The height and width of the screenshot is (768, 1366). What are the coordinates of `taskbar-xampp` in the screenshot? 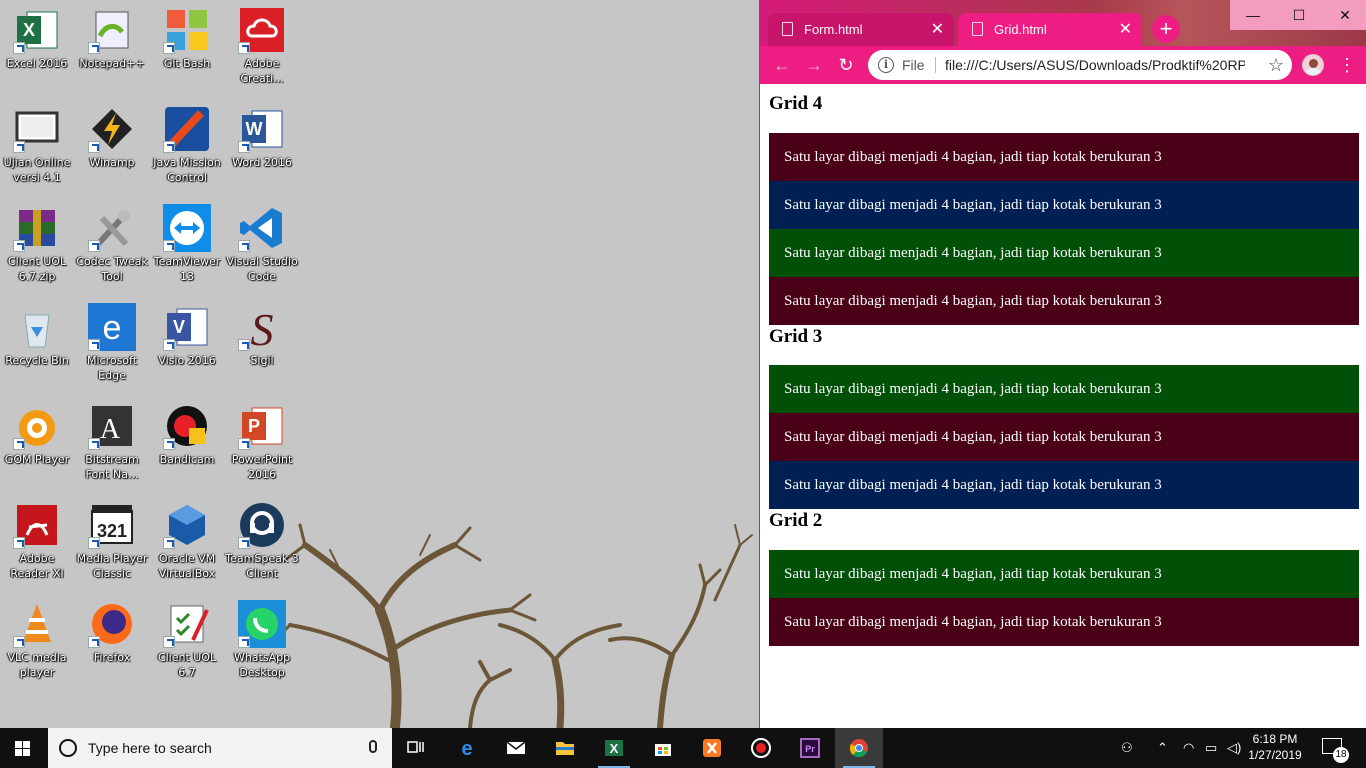 It's located at (712, 748).